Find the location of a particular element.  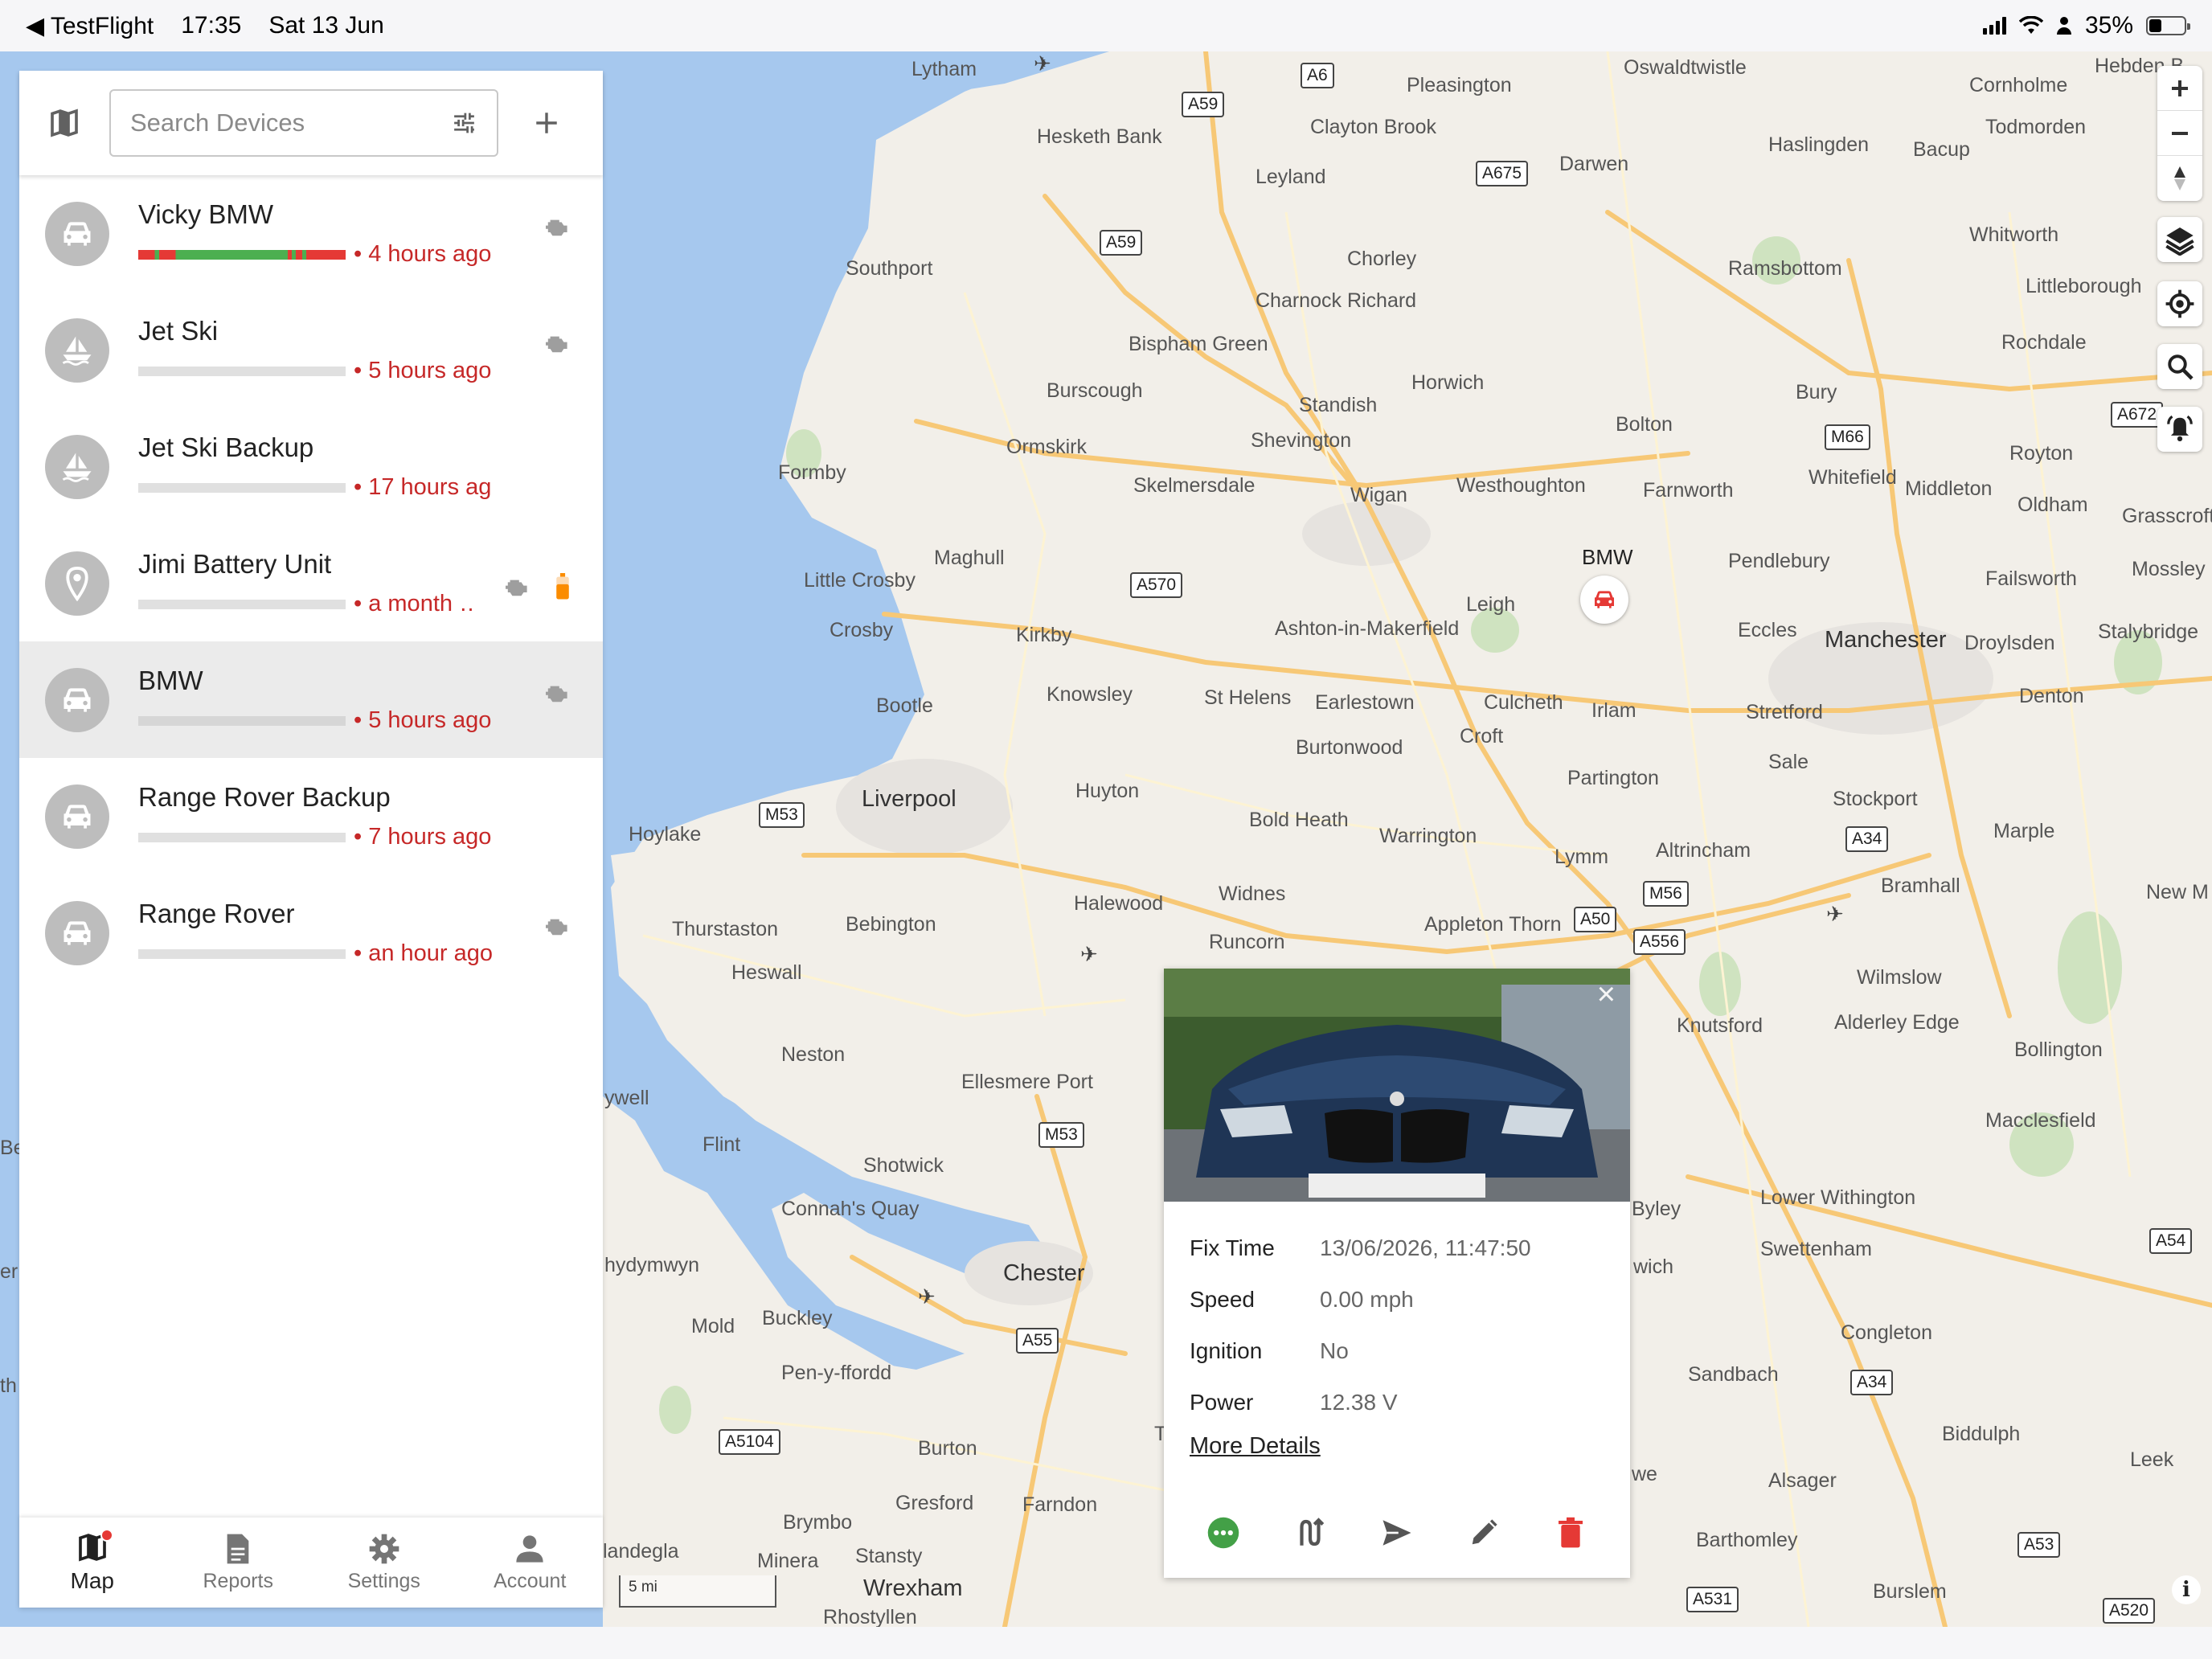

last-update-text: 17 hours ago is located at coordinates (430, 487).